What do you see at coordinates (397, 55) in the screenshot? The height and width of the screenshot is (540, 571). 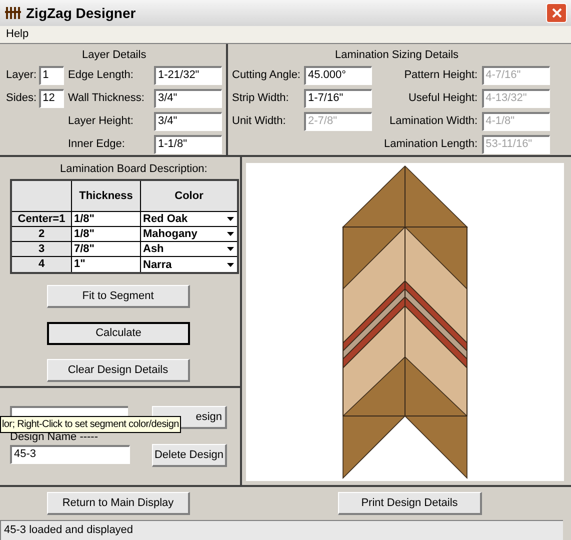 I see `section-heading: Lamination Sizing Details` at bounding box center [397, 55].